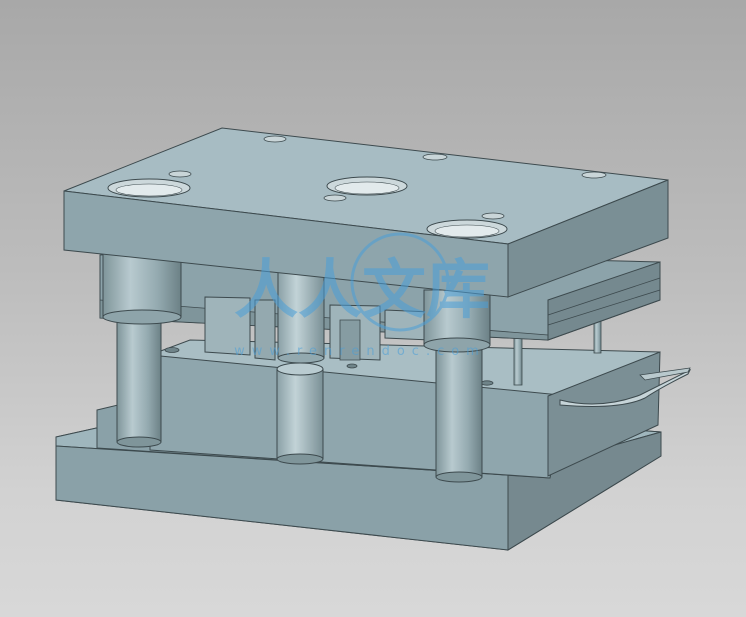  I want to click on guide-post-right, so click(459, 416).